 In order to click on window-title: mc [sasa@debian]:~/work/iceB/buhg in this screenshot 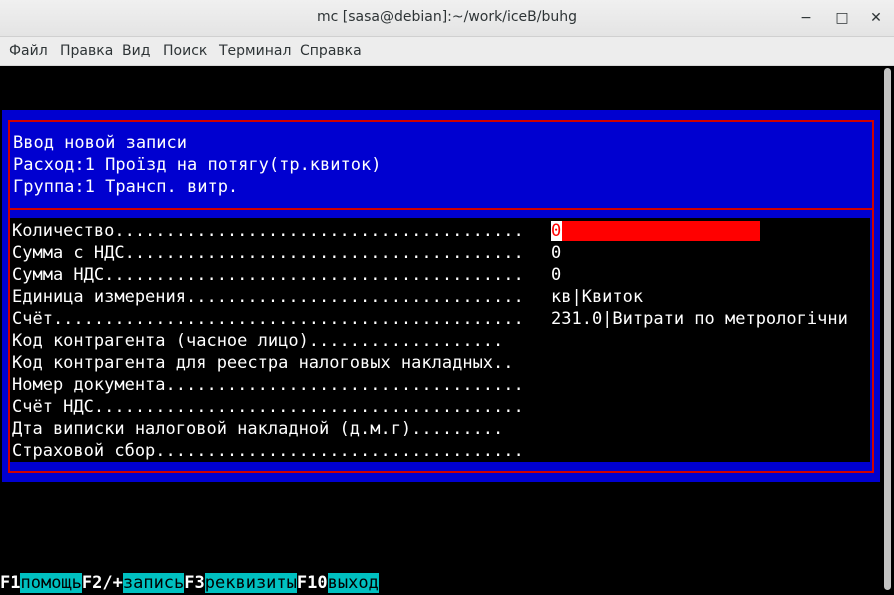, I will do `click(447, 17)`.